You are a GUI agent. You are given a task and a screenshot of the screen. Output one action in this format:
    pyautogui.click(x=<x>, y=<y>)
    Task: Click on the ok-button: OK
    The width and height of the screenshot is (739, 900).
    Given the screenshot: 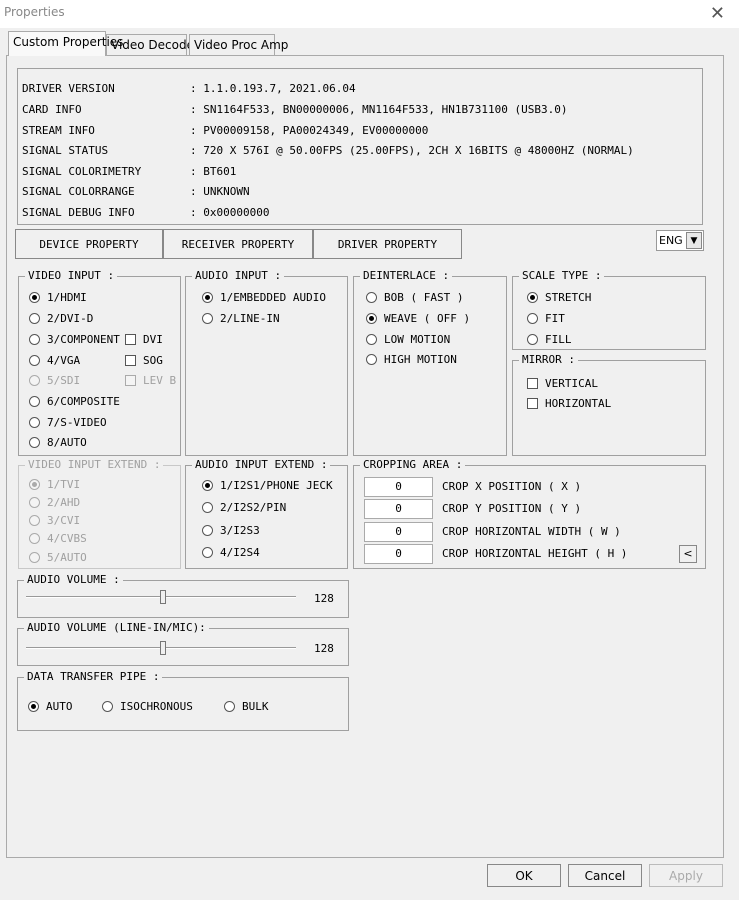 What is the action you would take?
    pyautogui.click(x=524, y=875)
    